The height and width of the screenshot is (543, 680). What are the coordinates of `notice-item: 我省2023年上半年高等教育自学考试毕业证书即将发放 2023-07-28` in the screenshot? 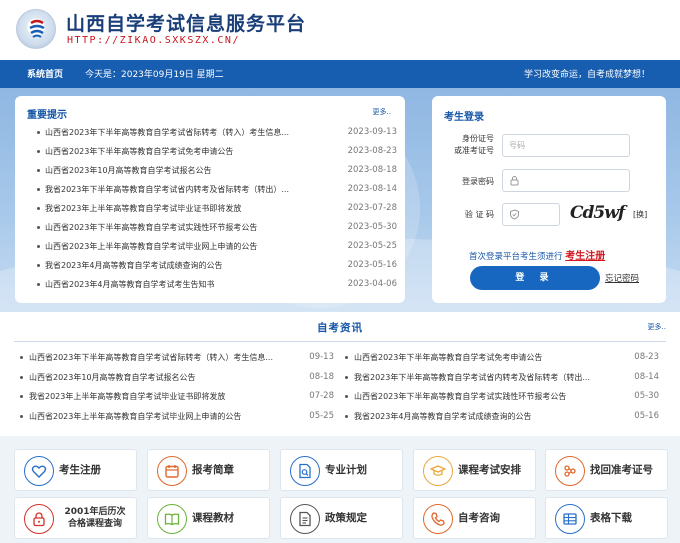 It's located at (217, 208).